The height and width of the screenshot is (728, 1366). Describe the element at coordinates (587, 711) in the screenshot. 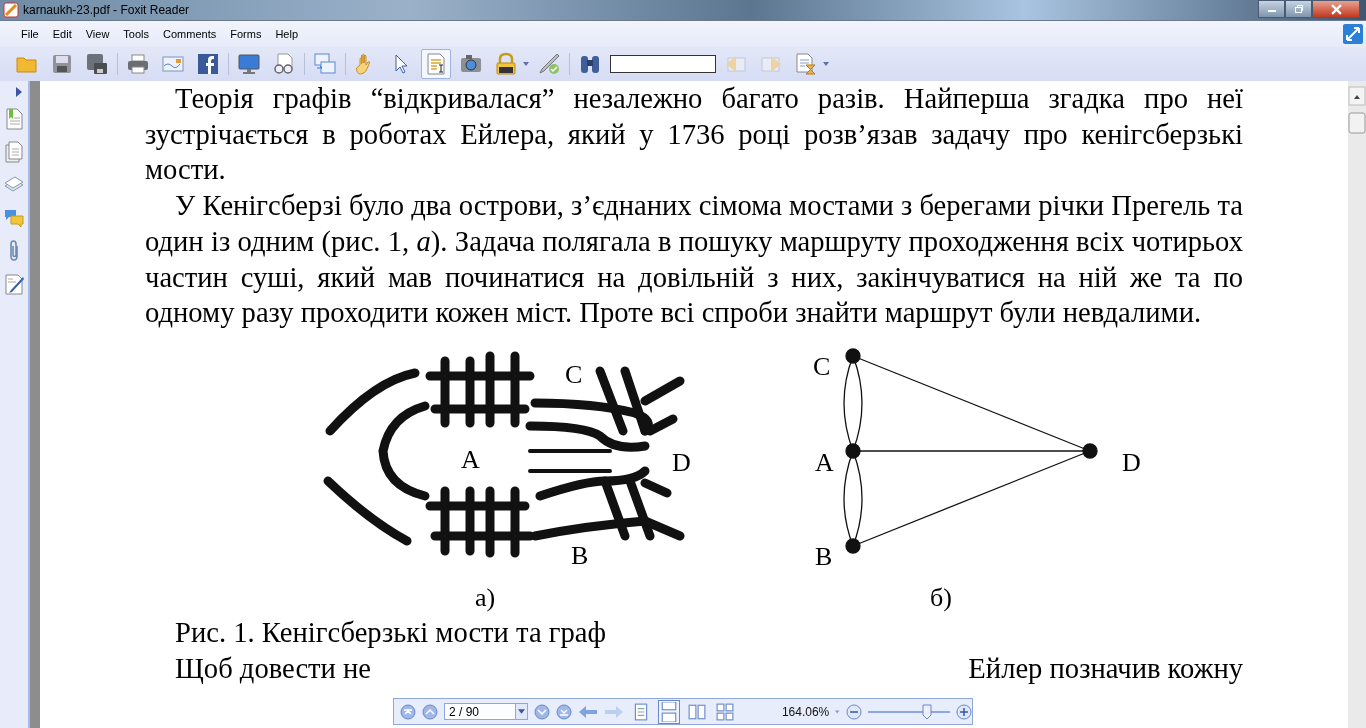

I see `back-arrow-icon` at that location.